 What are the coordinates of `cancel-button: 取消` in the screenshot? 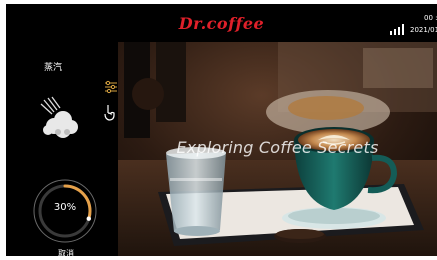 It's located at (66, 252).